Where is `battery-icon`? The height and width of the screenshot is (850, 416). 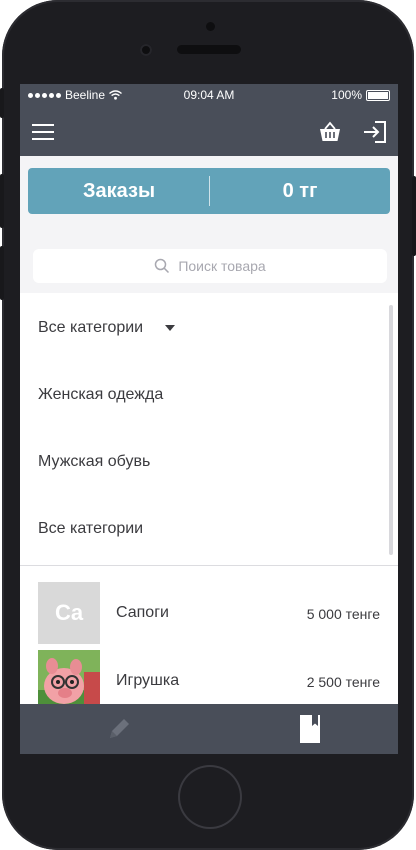 battery-icon is located at coordinates (378, 95).